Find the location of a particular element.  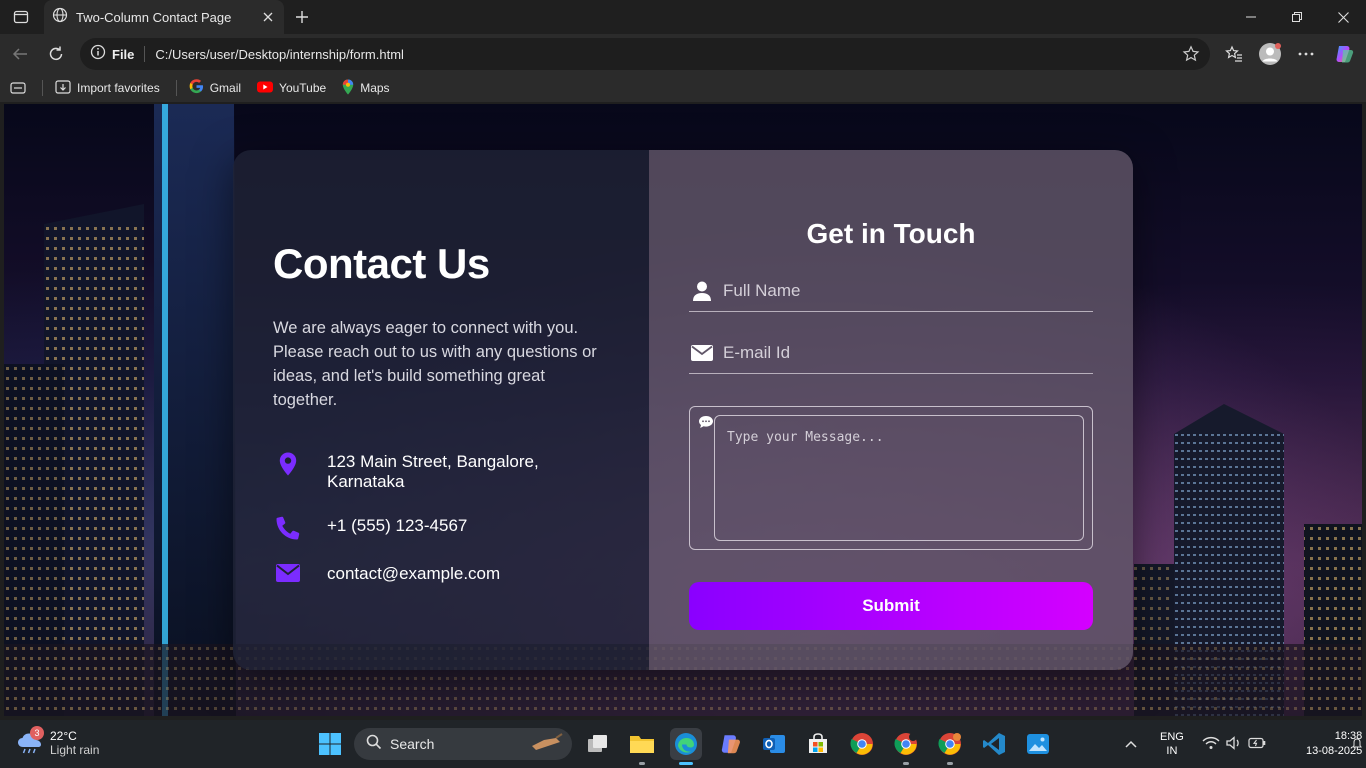

volume-icon is located at coordinates (1234, 744).